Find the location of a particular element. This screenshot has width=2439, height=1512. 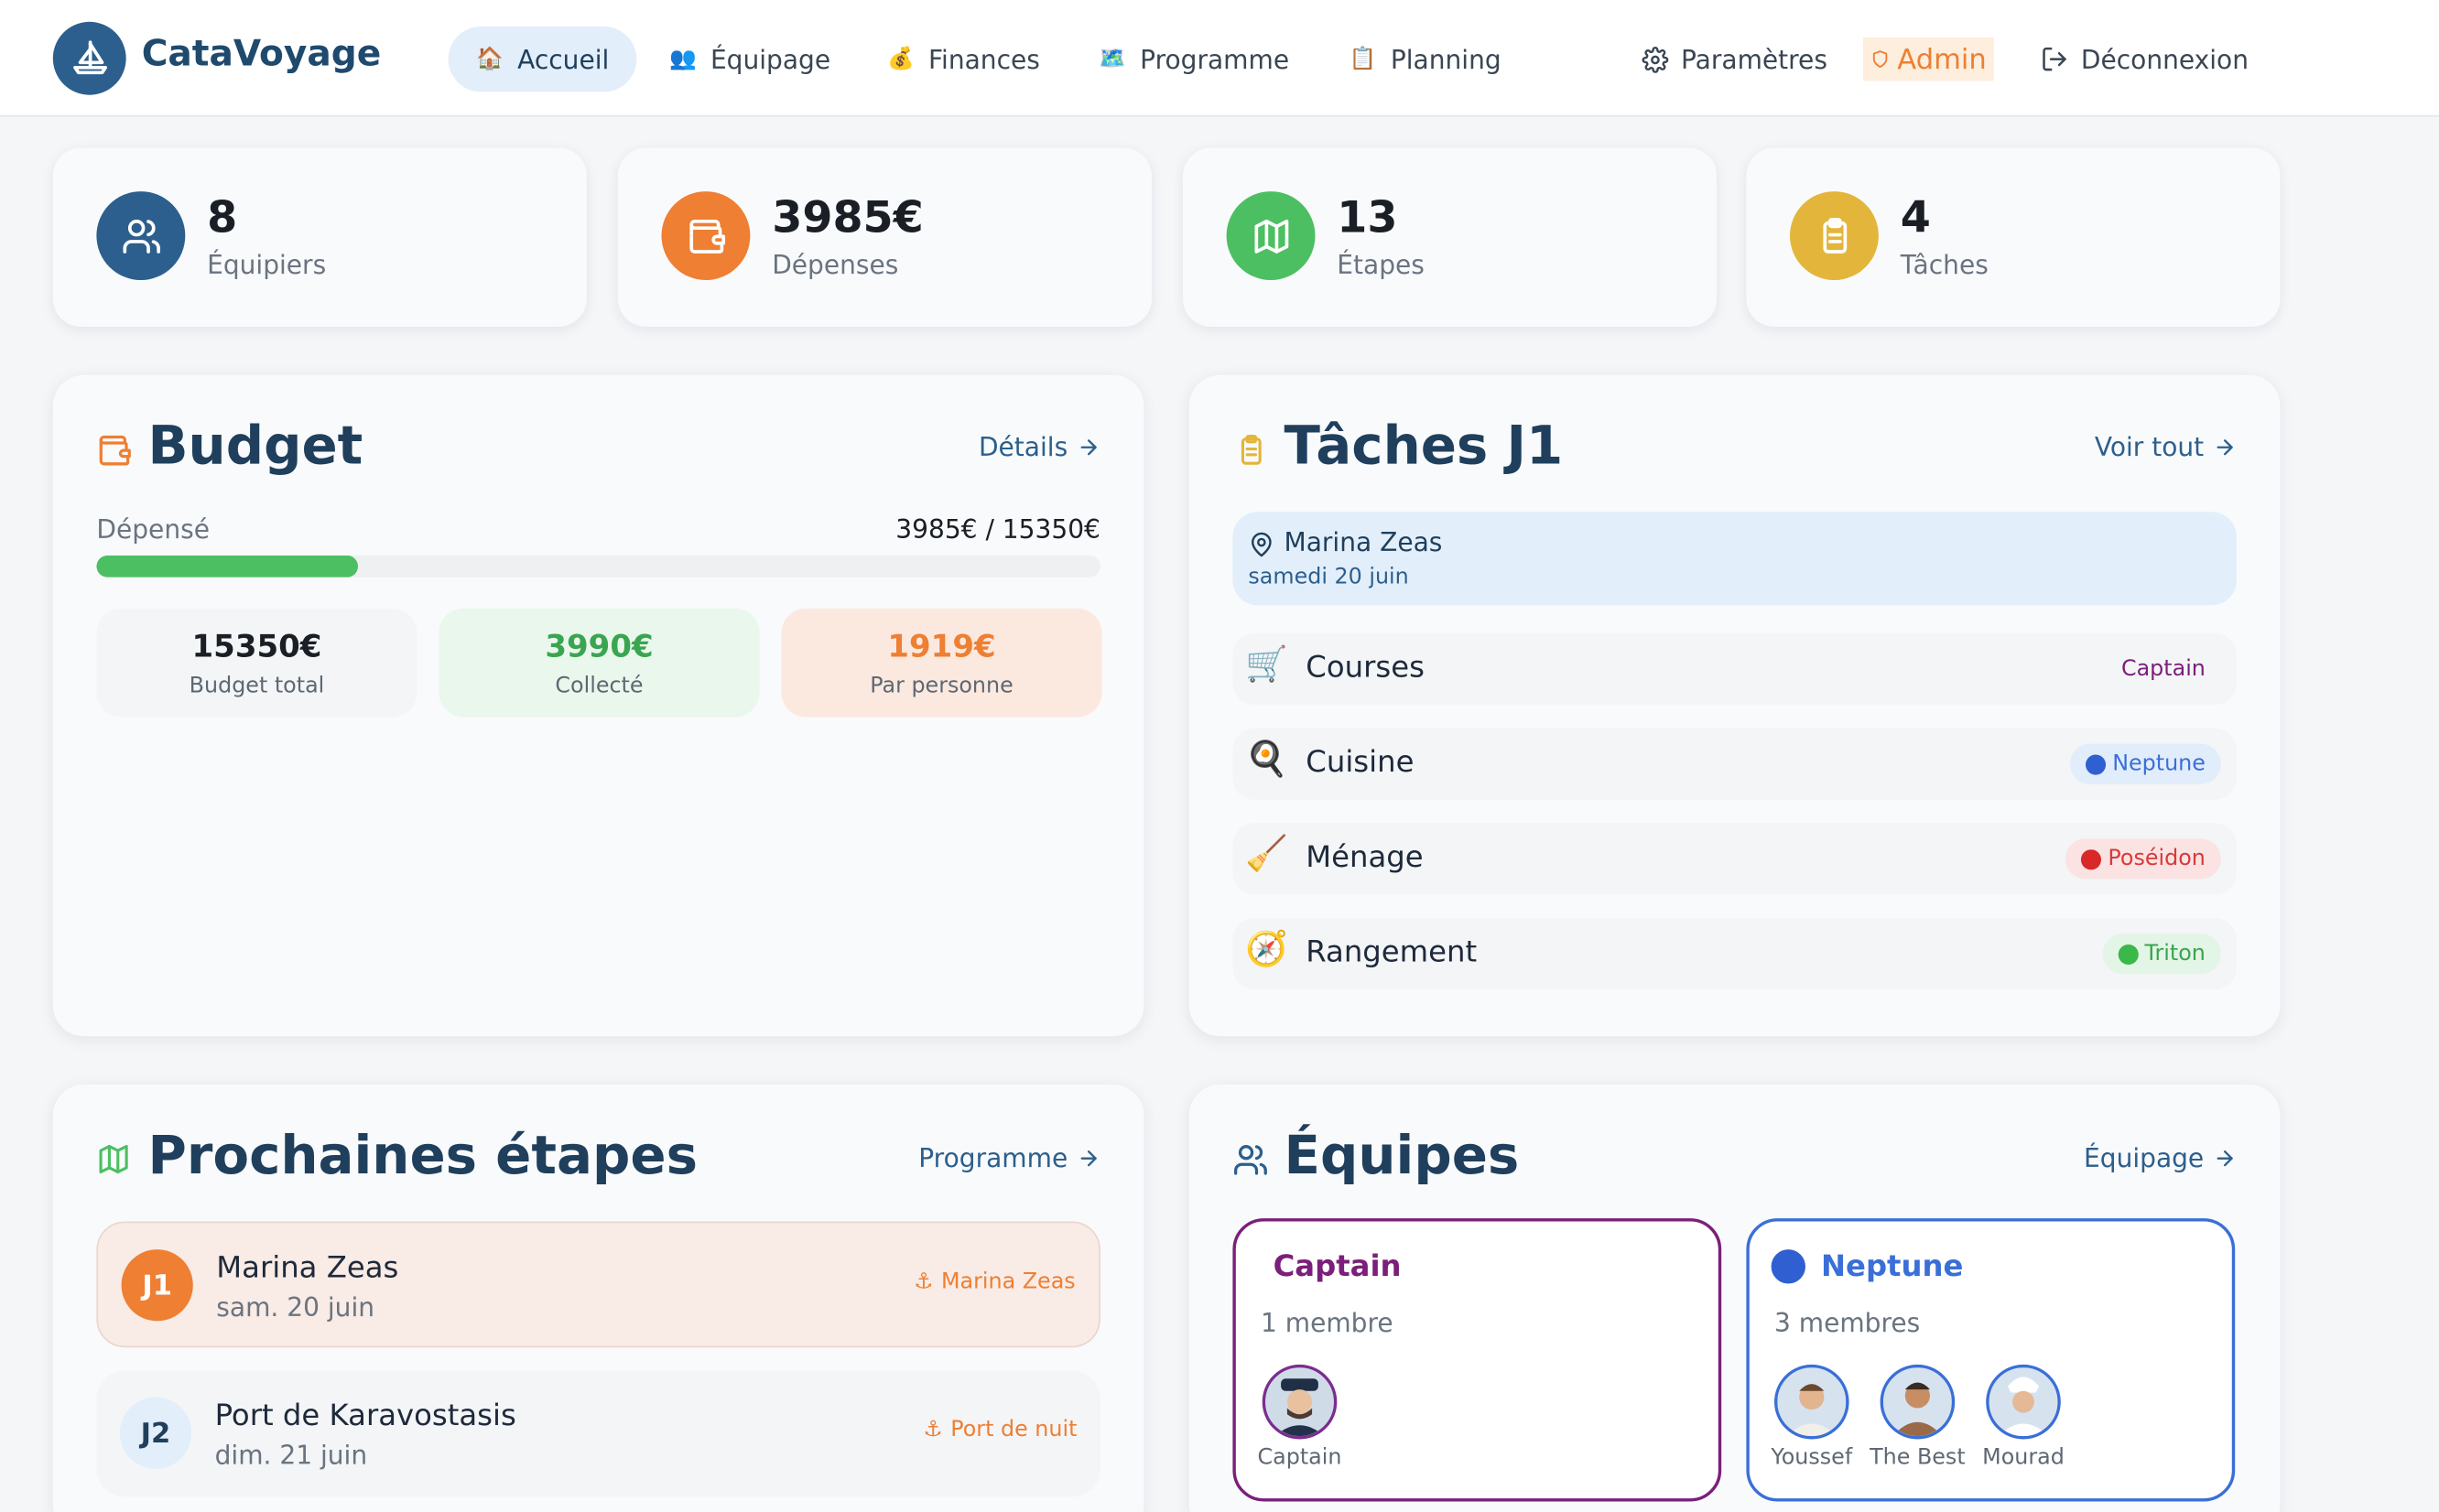

spent-value: 3985€ / 15350€ is located at coordinates (998, 529).